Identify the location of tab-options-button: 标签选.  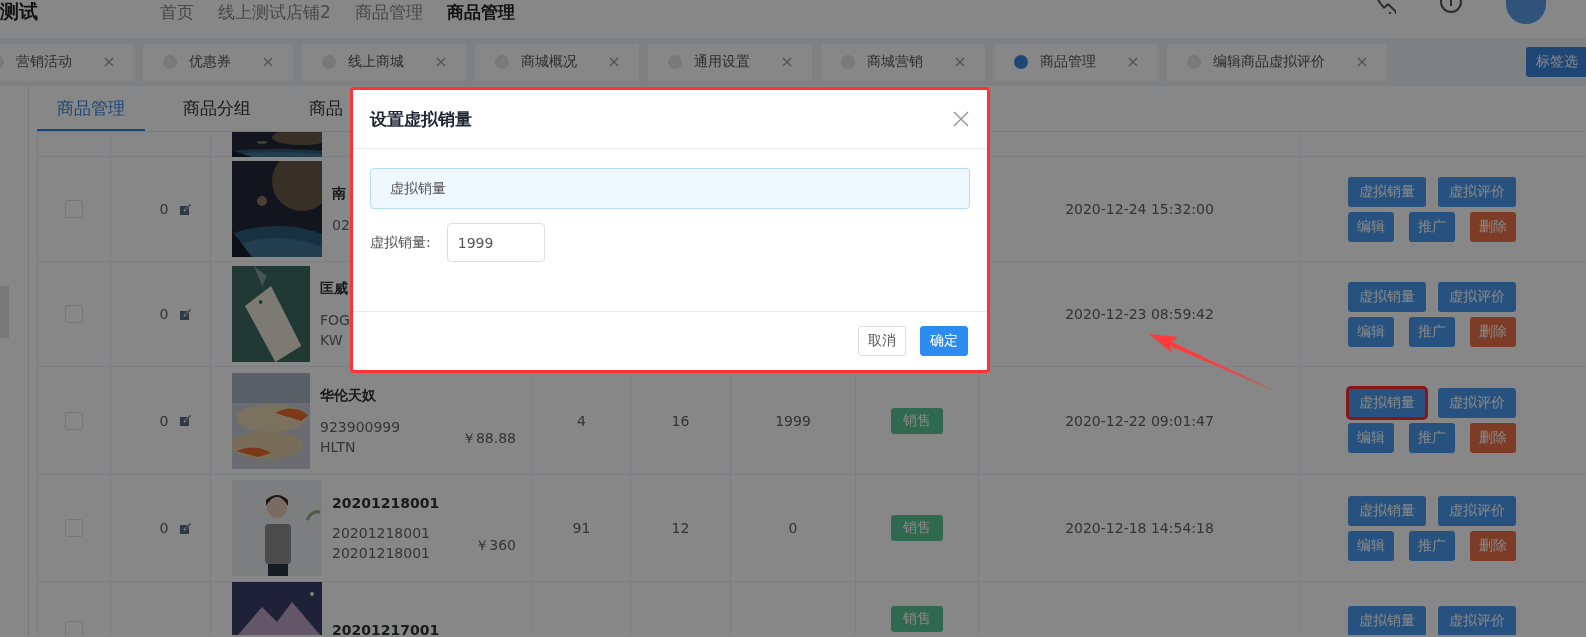
(1556, 62).